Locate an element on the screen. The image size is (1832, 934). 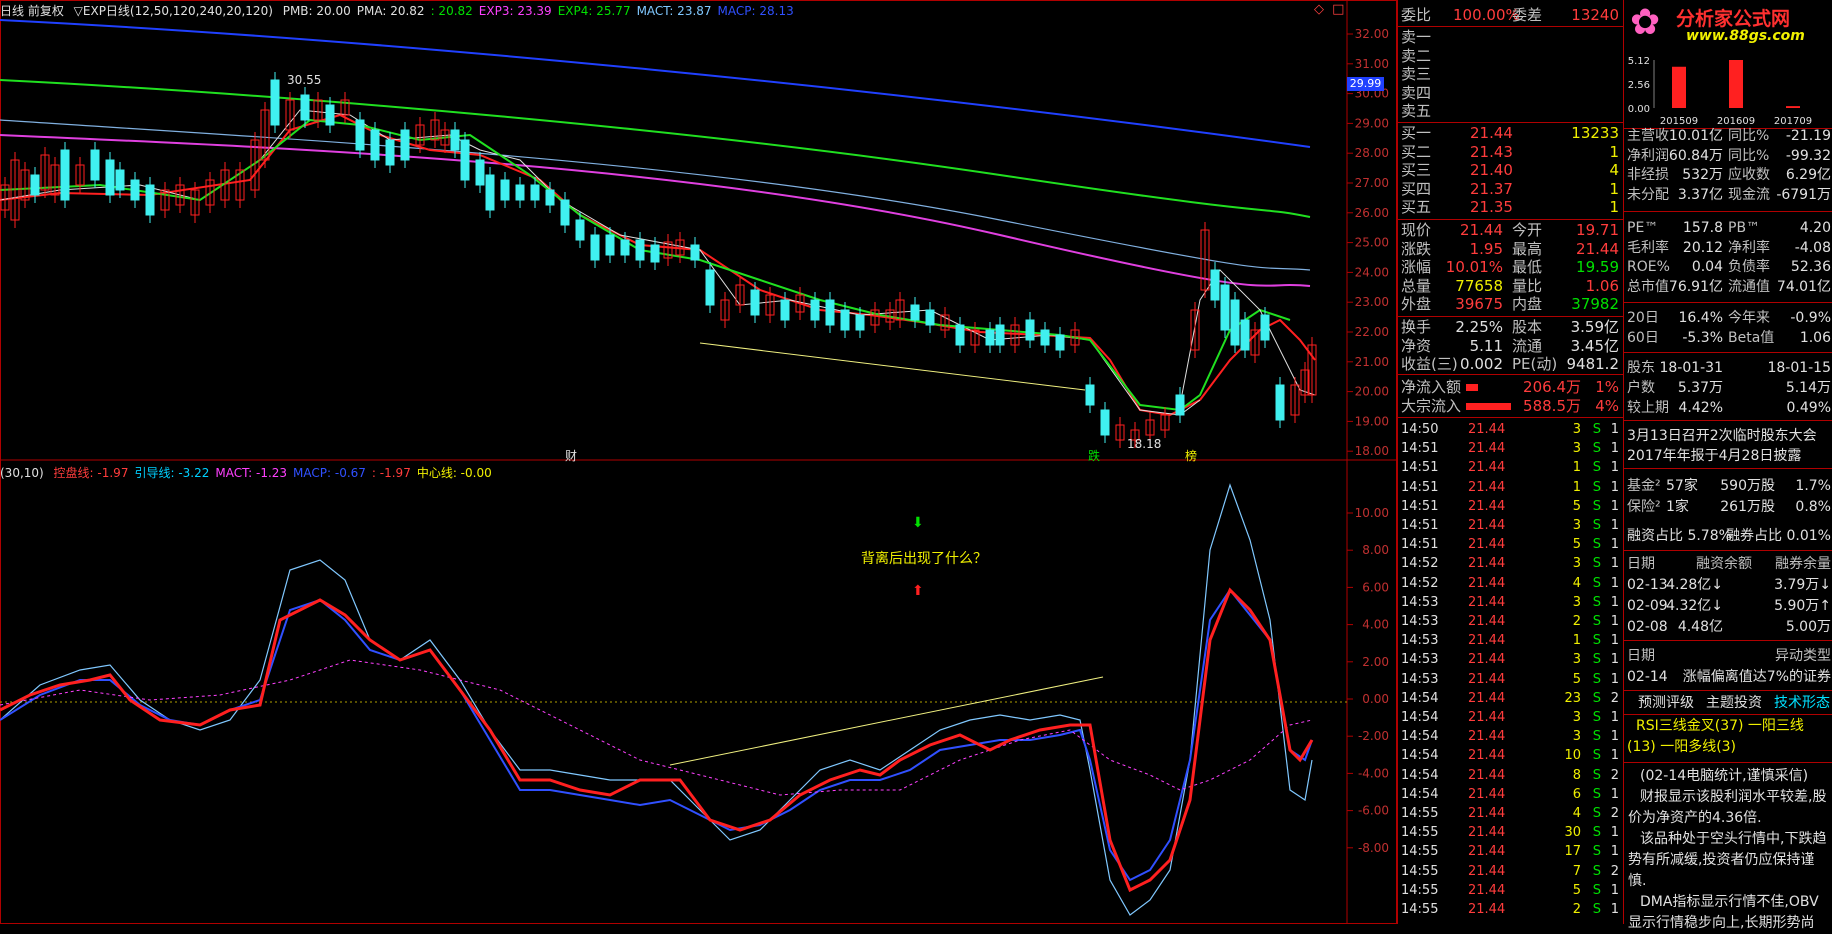
info-row: 毛利率 20.12 净利率 -4.08 is located at coordinates (1728, 248).